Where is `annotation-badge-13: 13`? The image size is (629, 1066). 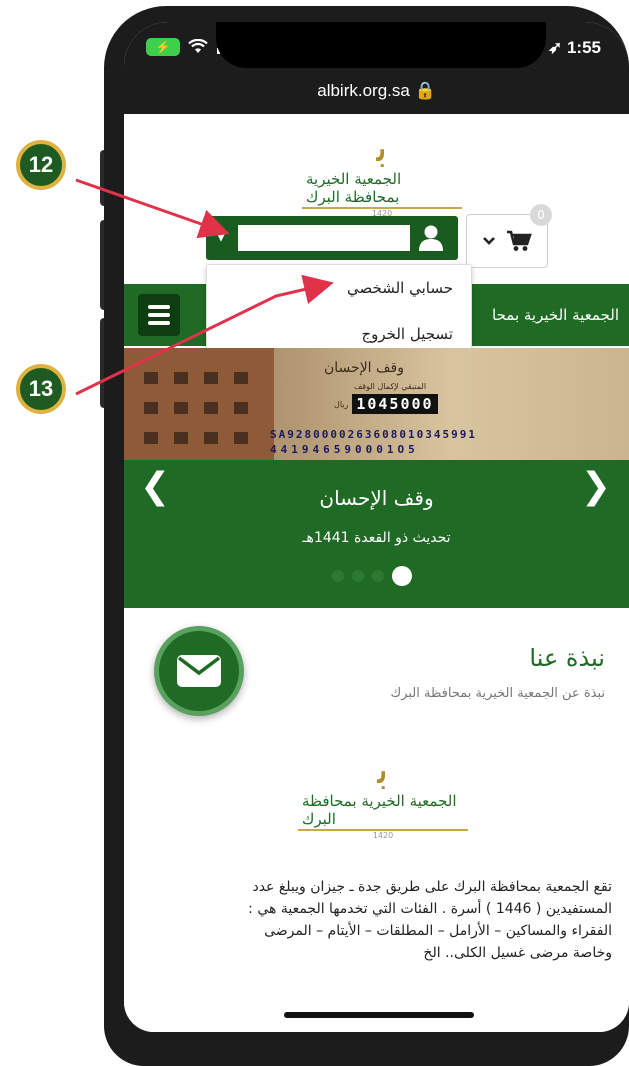 annotation-badge-13: 13 is located at coordinates (41, 389).